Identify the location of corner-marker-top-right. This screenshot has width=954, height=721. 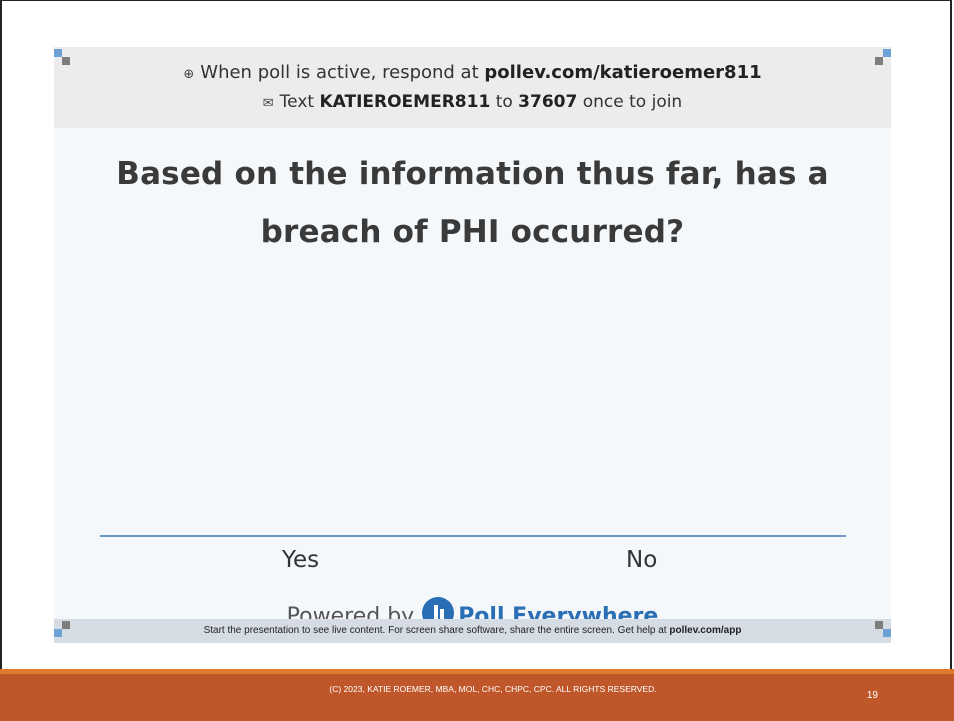
(883, 57).